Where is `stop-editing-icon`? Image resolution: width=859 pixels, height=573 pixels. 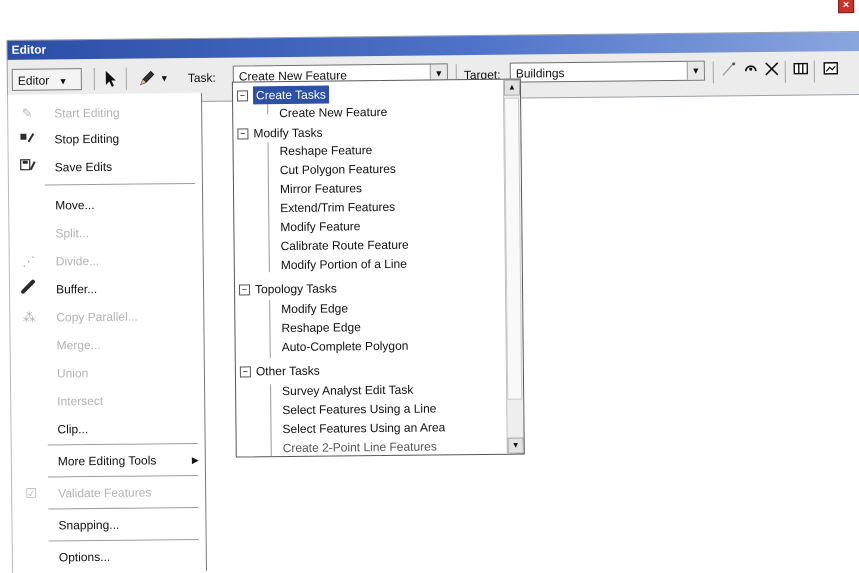
stop-editing-icon is located at coordinates (27, 140).